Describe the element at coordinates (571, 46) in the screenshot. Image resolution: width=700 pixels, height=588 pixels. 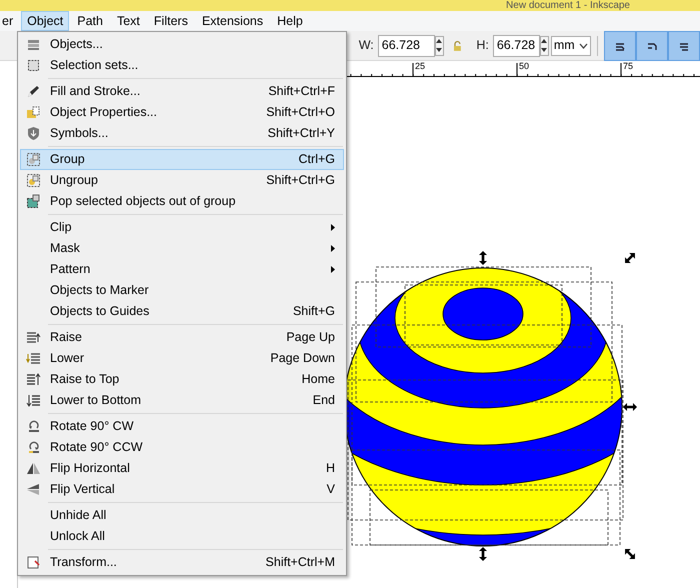
I see `unit-dropdown: mm` at that location.